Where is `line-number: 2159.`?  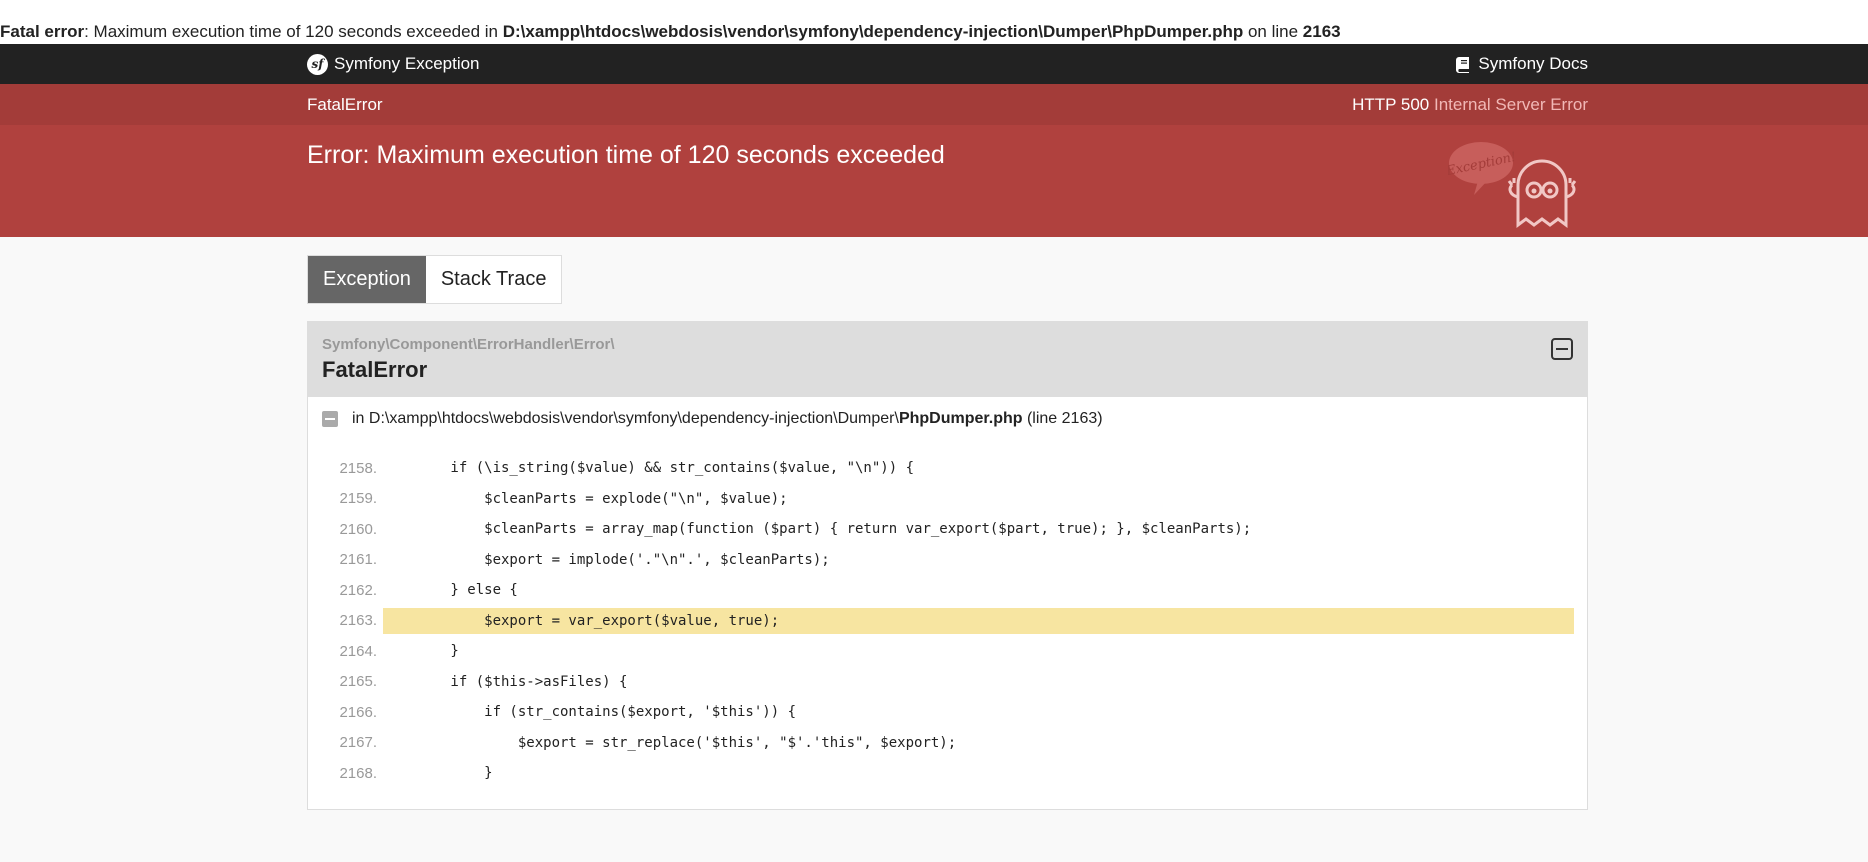
line-number: 2159. is located at coordinates (358, 499).